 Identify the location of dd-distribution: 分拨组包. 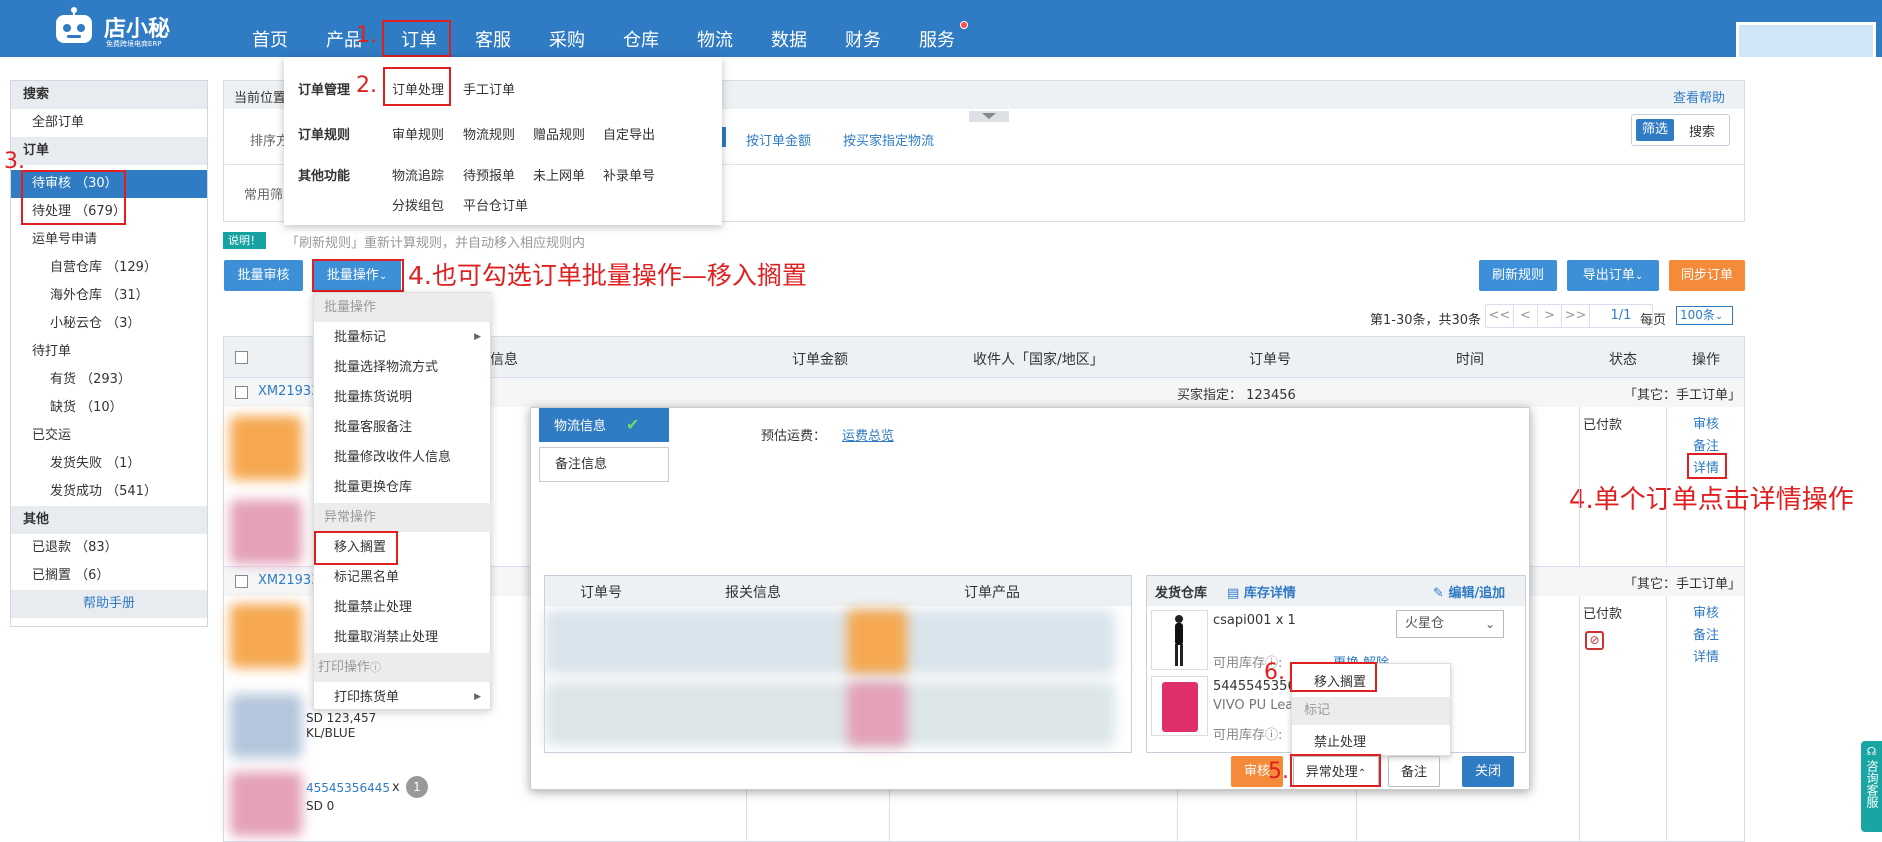
(418, 204).